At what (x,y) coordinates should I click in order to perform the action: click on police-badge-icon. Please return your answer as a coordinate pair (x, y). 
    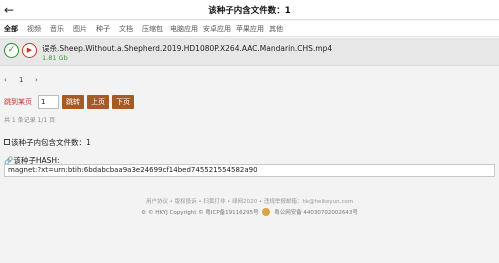
    Looking at the image, I should click on (266, 212).